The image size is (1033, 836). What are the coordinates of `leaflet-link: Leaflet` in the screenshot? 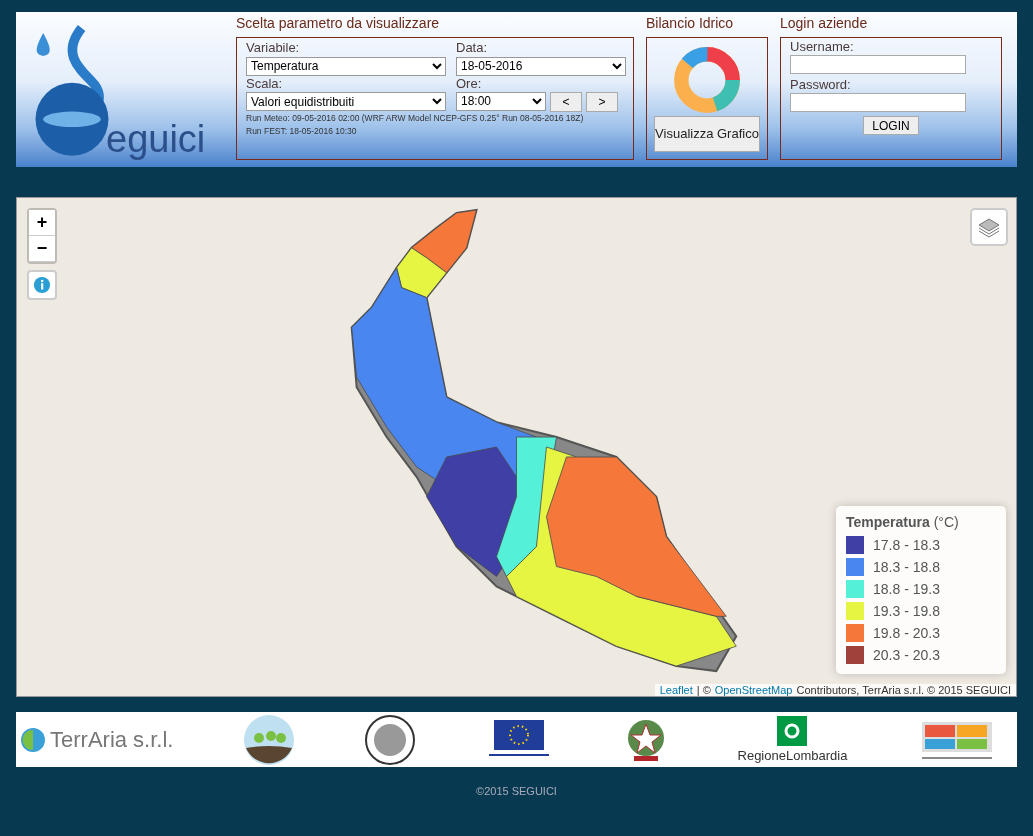 It's located at (676, 690).